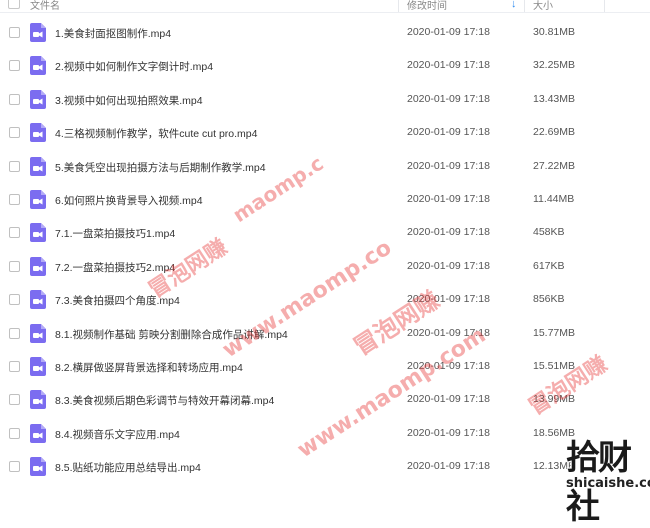  Describe the element at coordinates (45, 6) in the screenshot. I see `column-name-header: 文件名` at that location.